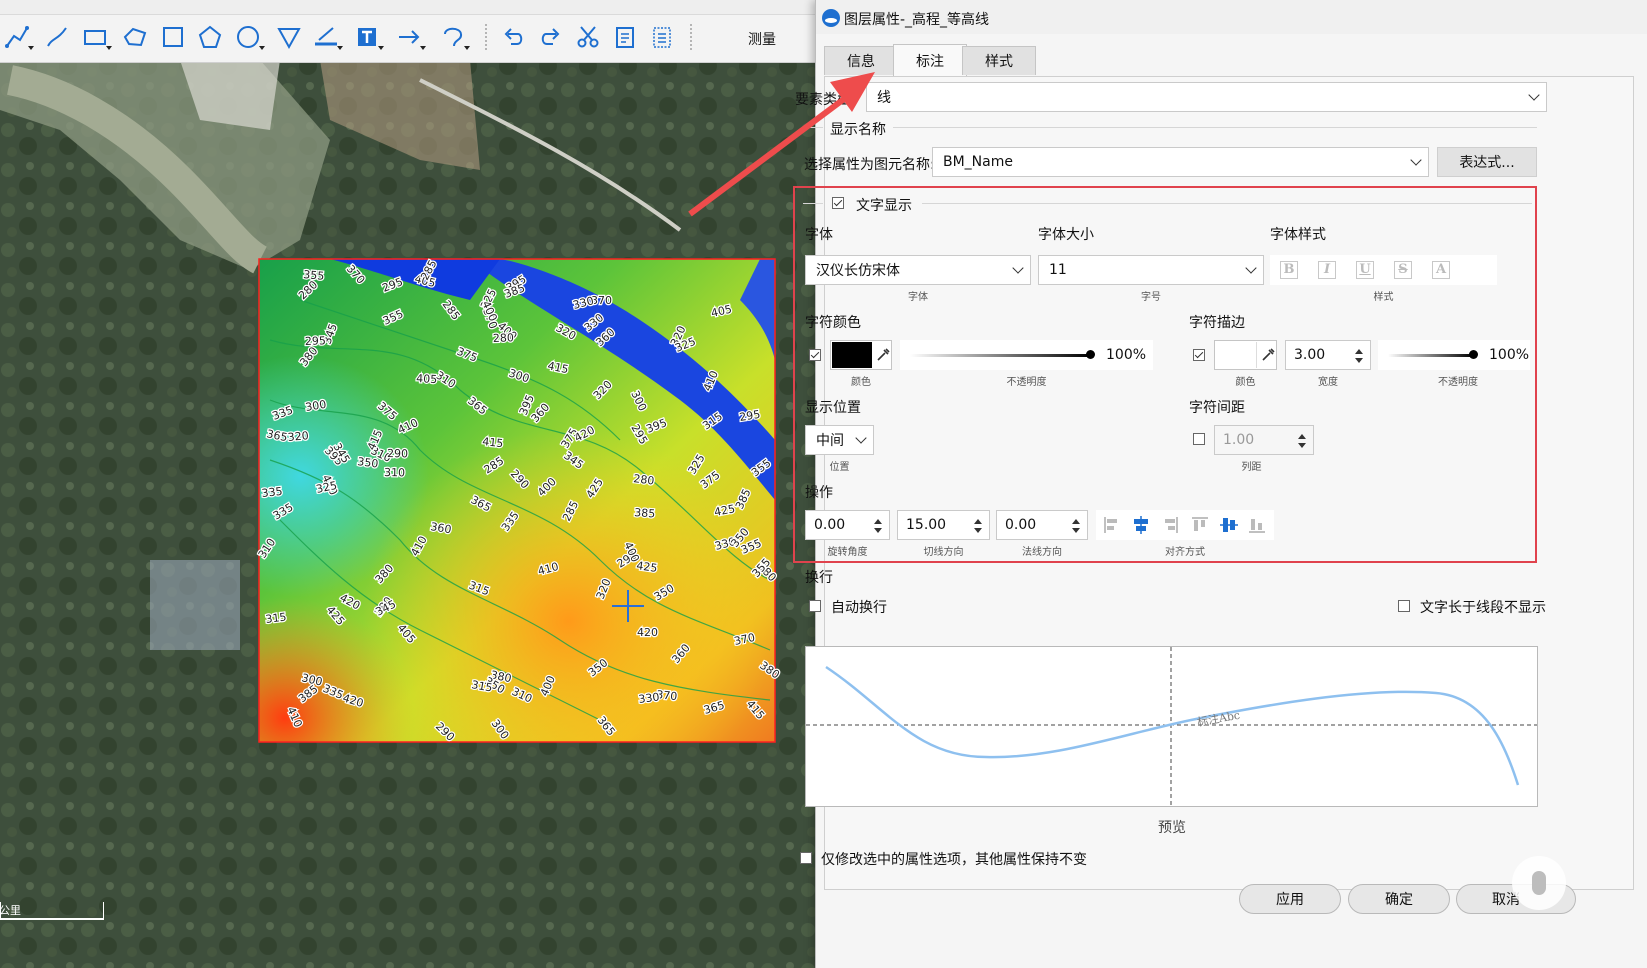 The width and height of the screenshot is (1647, 968). Describe the element at coordinates (1327, 270) in the screenshot. I see `italic-button: I` at that location.